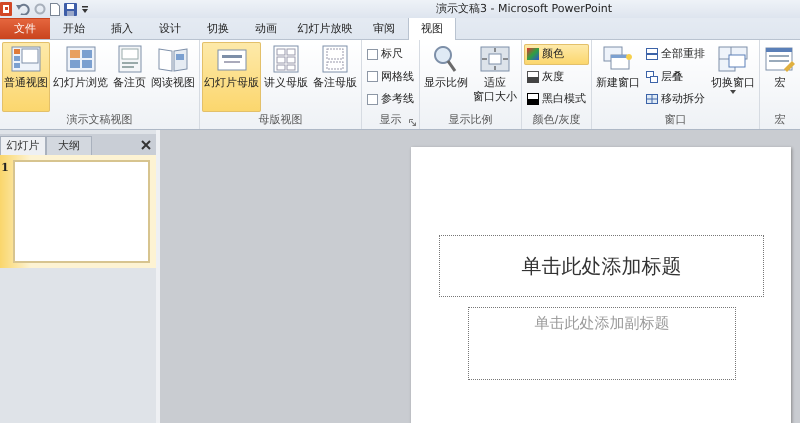 This screenshot has width=800, height=423. What do you see at coordinates (391, 120) in the screenshot?
I see `group-label: 显示` at bounding box center [391, 120].